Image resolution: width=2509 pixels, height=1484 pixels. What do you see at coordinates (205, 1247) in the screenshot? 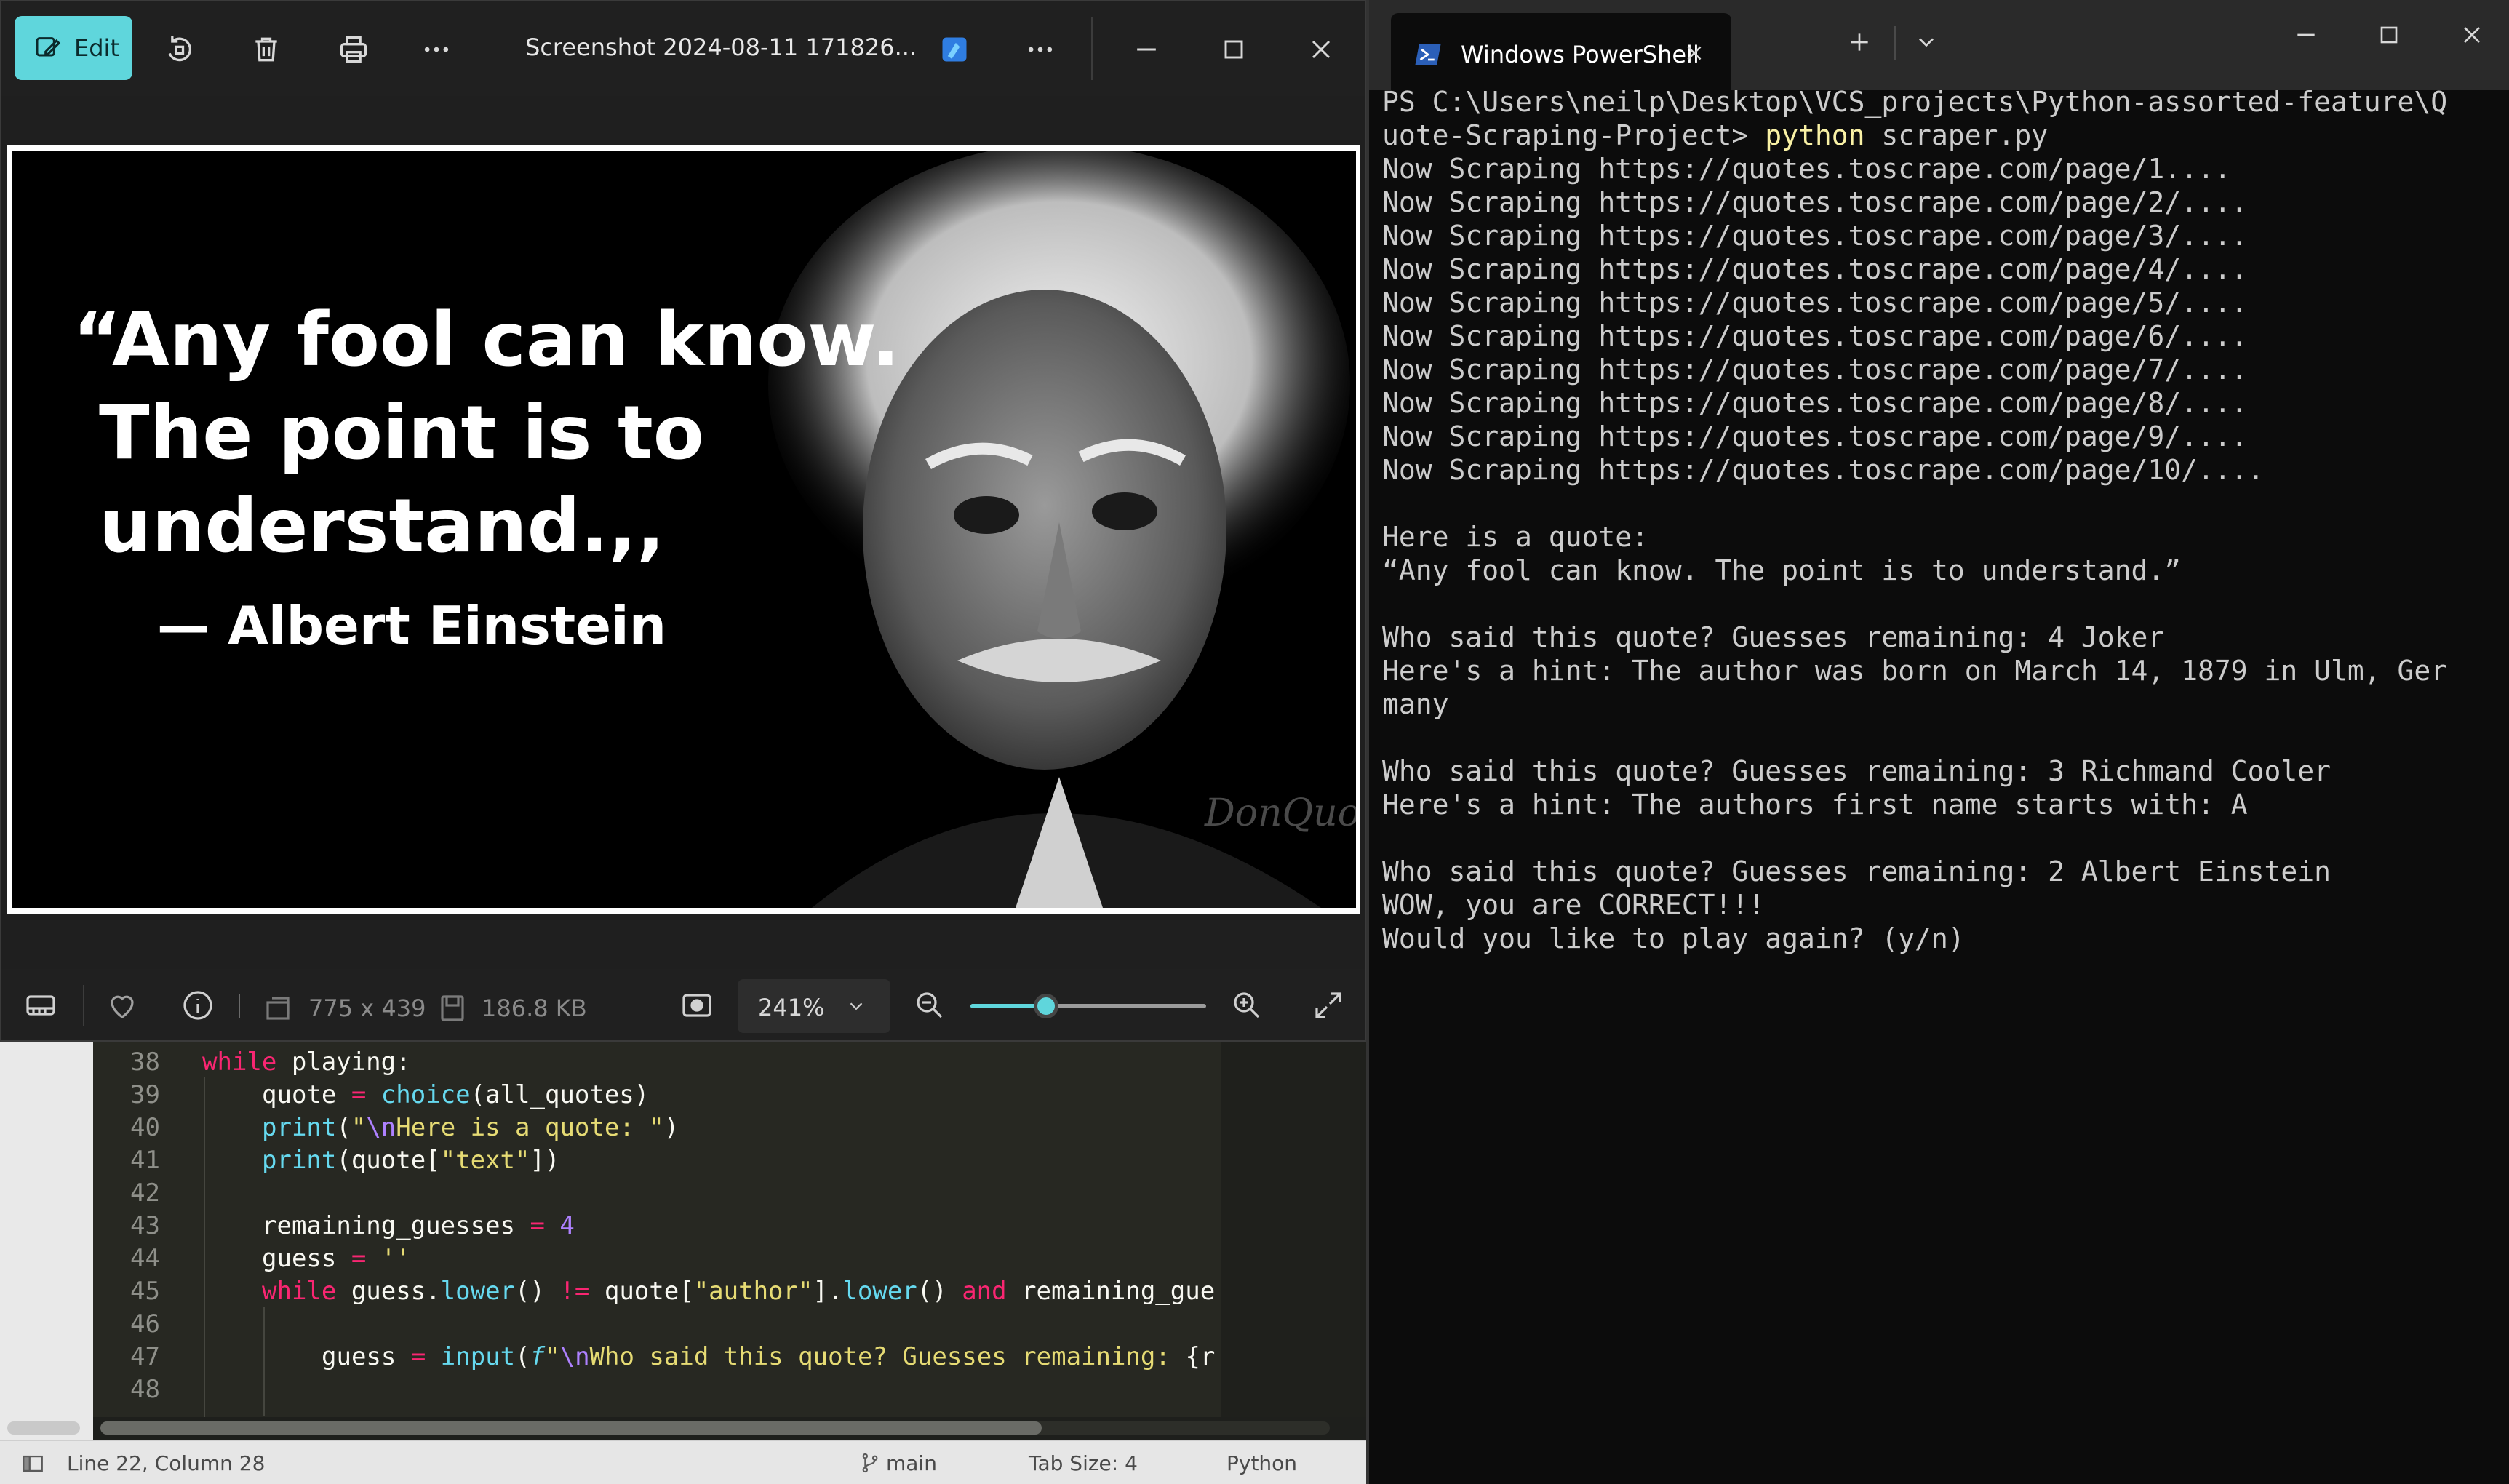
I see `indent-guide` at bounding box center [205, 1247].